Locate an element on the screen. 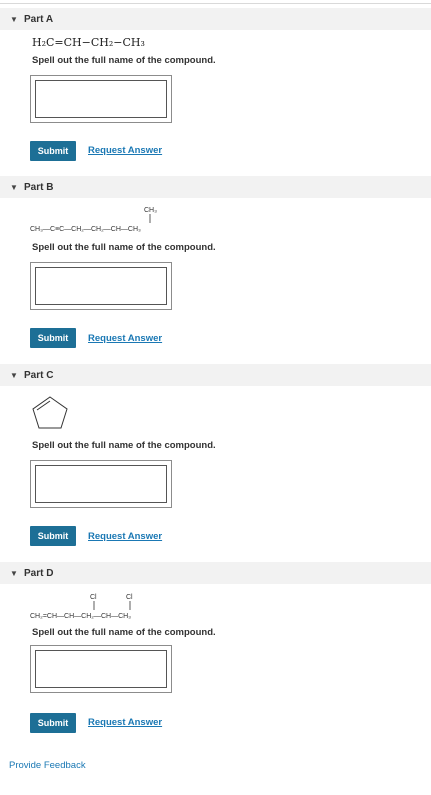  provide-feedback-link: Provide Feedback is located at coordinates (47, 765).